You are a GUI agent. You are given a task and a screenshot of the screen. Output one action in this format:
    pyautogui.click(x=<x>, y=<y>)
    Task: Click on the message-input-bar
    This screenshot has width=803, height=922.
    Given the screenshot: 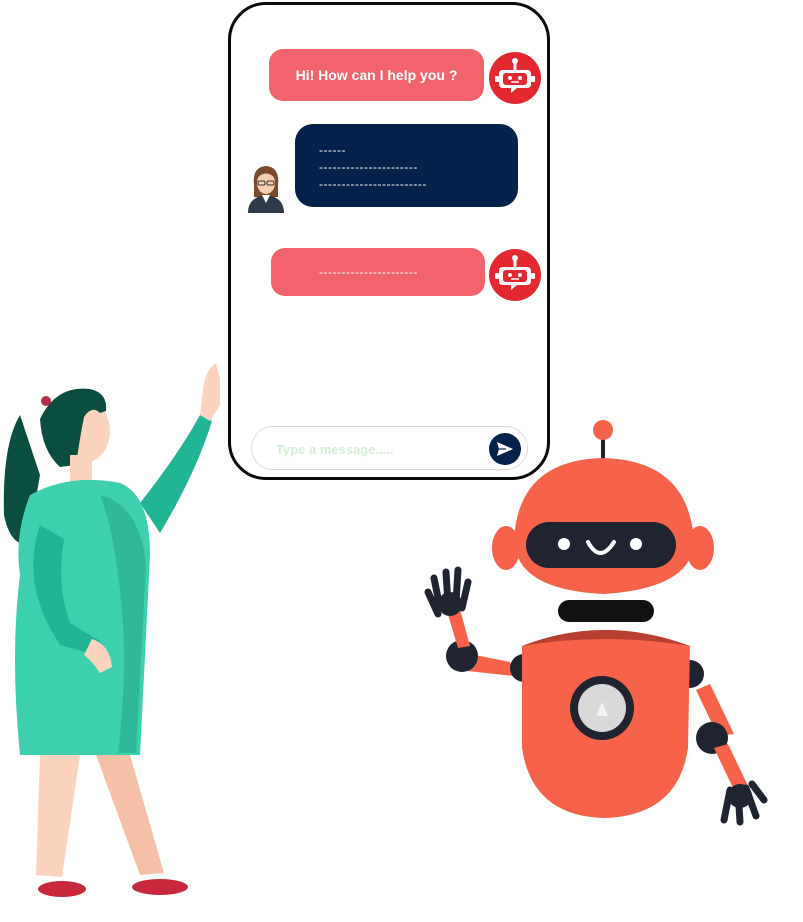 What is the action you would take?
    pyautogui.click(x=389, y=448)
    